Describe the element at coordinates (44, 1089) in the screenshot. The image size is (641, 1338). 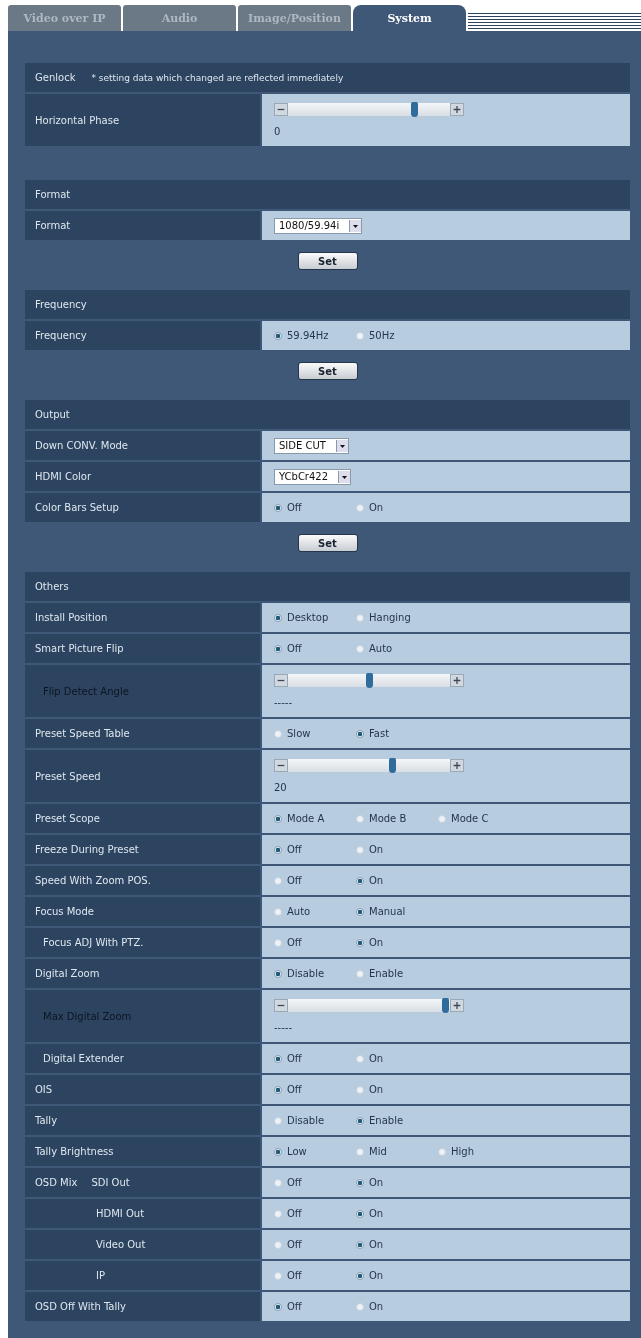
I see `setting-label: OIS` at that location.